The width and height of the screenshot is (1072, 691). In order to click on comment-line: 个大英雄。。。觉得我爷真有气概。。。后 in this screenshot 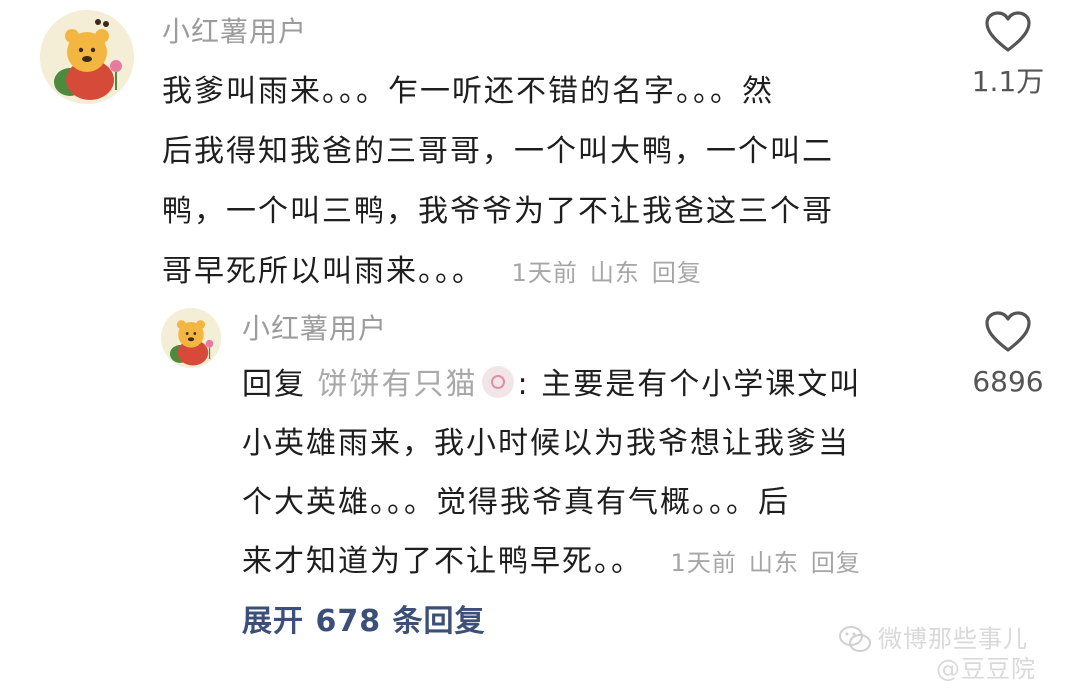, I will do `click(516, 502)`.